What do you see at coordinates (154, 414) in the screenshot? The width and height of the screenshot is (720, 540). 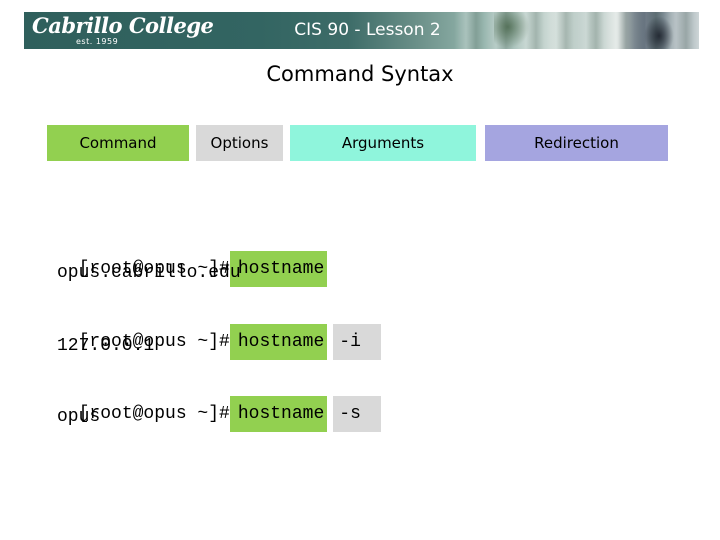 I see `terminal-prompt: [root@opus ~]#` at bounding box center [154, 414].